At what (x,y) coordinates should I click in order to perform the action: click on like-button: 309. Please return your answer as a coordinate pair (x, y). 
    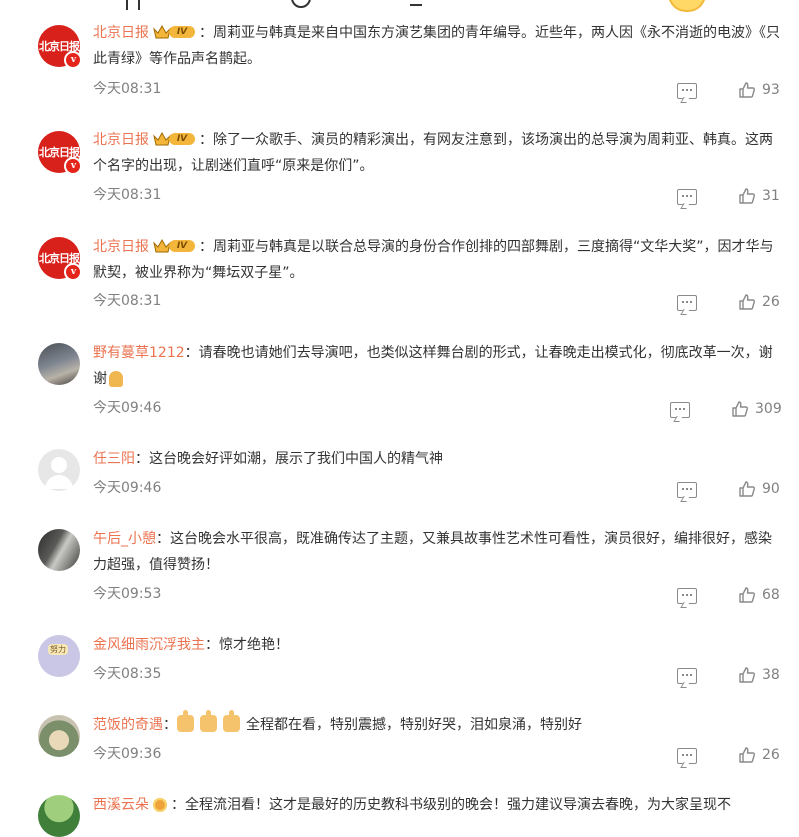
    Looking at the image, I should click on (756, 409).